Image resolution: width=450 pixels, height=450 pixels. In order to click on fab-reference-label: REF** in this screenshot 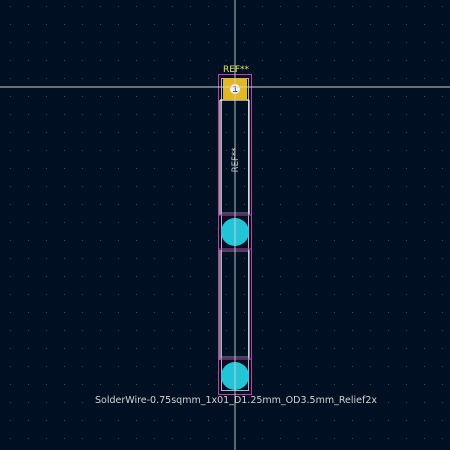, I will do `click(236, 160)`.